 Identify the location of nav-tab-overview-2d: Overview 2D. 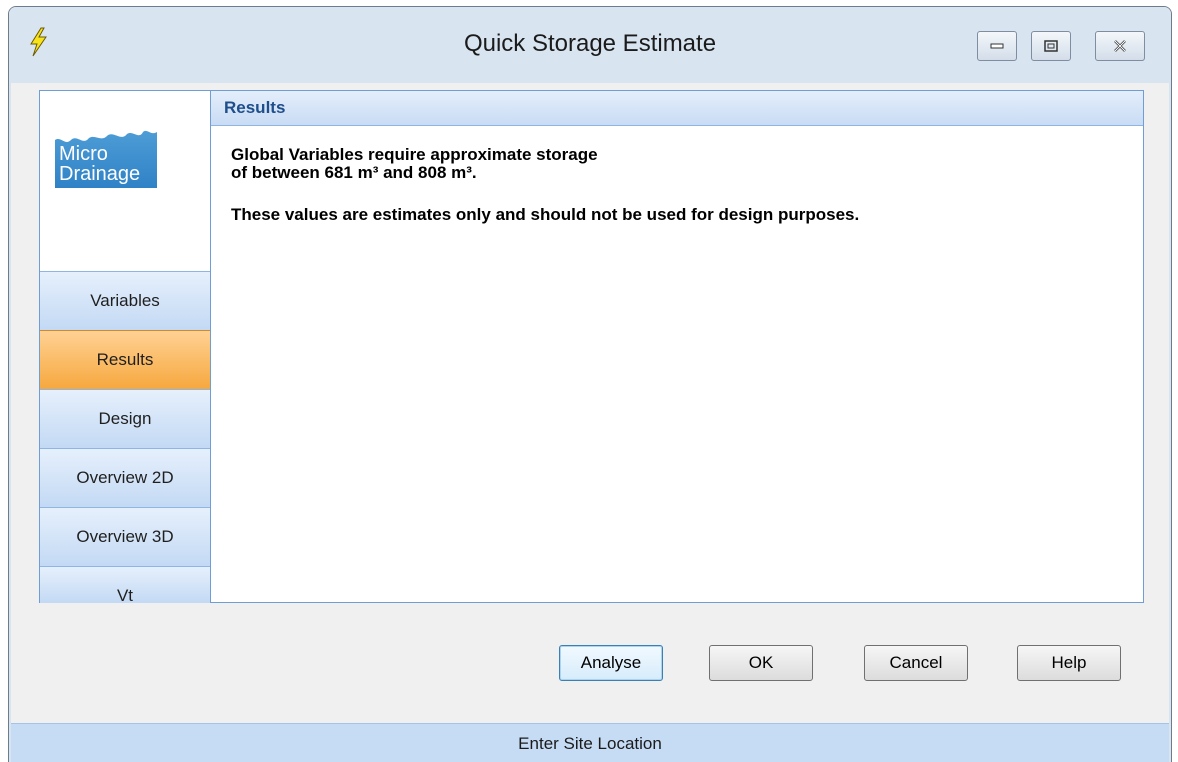
(125, 477).